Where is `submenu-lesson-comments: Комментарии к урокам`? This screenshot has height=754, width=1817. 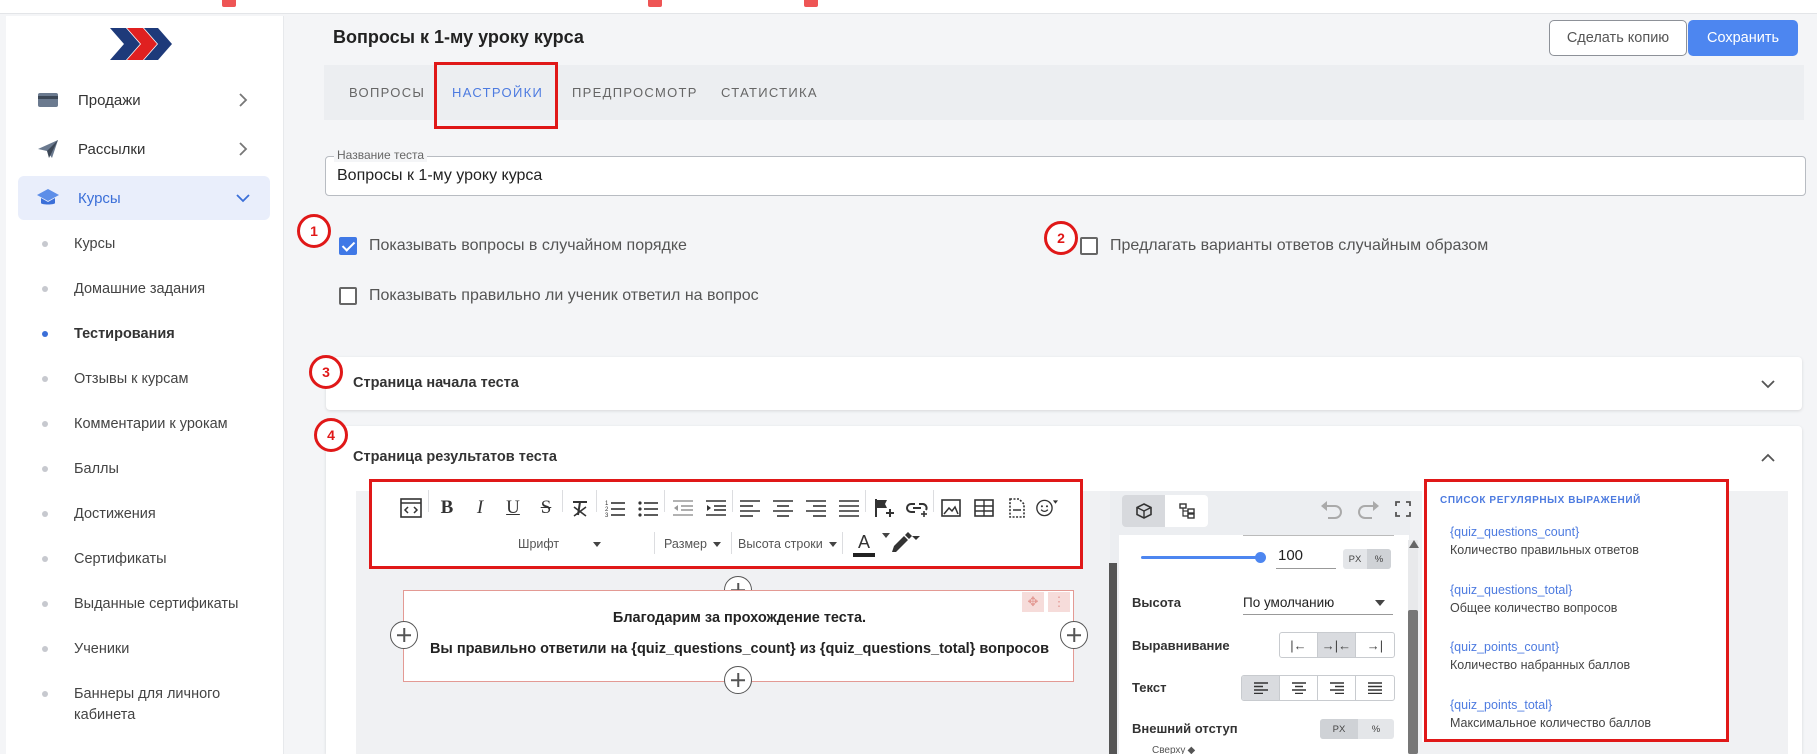
submenu-lesson-comments: Комментарии к урокам is located at coordinates (135, 424).